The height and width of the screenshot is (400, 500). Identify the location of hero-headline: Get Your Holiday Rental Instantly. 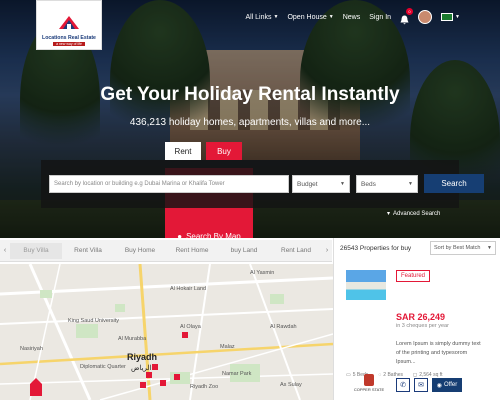
(250, 94).